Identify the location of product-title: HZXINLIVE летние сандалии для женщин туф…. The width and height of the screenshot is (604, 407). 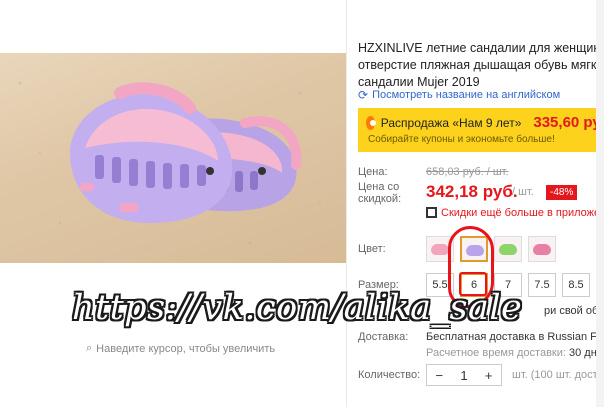
(481, 65).